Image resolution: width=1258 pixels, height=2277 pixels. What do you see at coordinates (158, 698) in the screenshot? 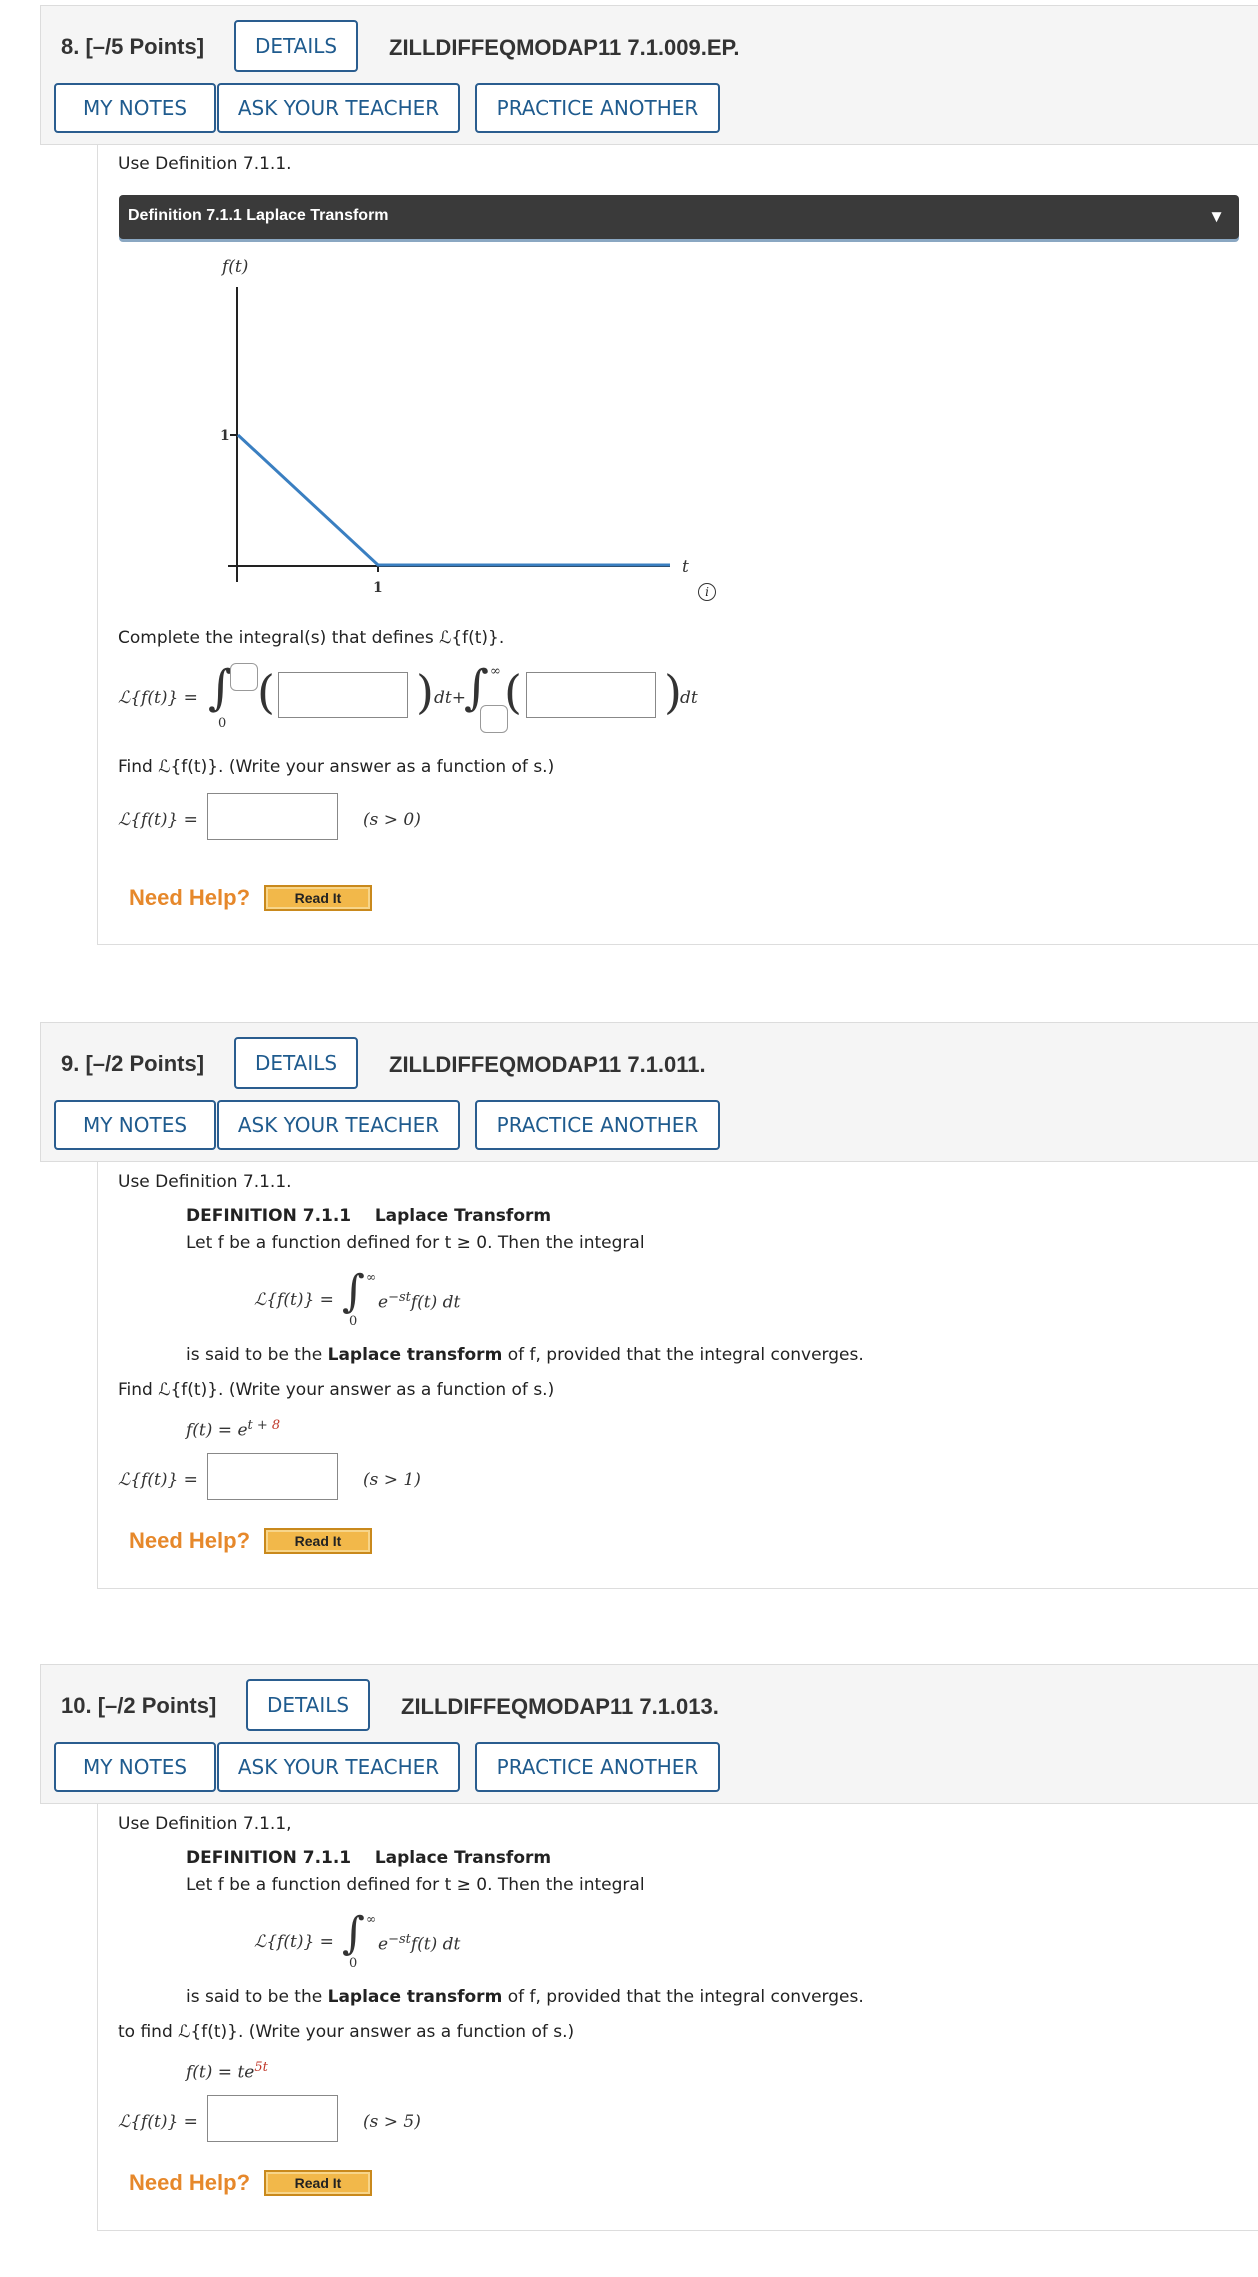
I see `q8-integral-lhs: ℒ{f(t)} =` at bounding box center [158, 698].